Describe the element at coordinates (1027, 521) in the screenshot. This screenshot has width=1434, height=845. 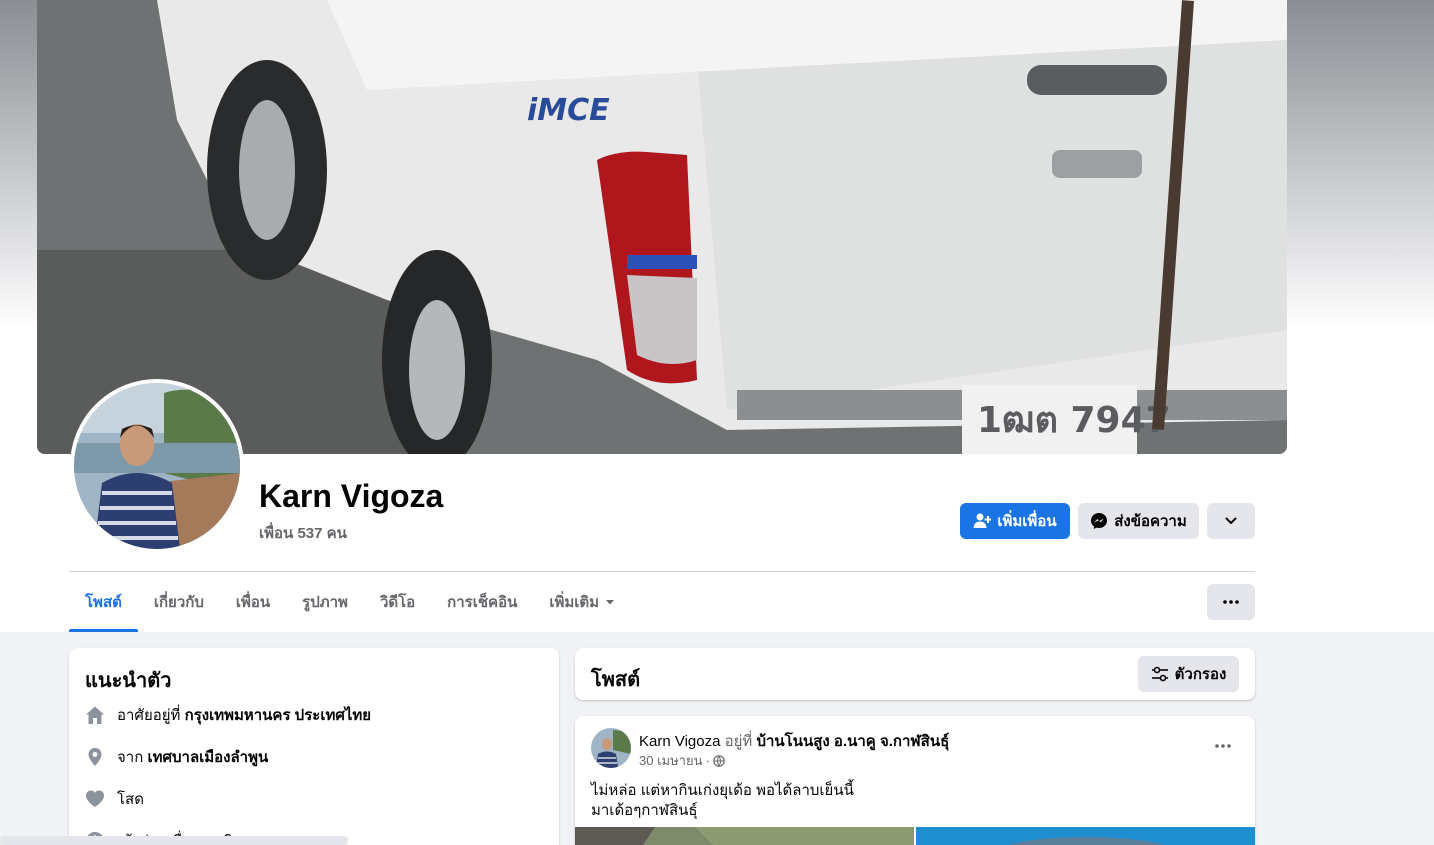
I see `add-friend-label: เพิ่มเพื่อน` at that location.